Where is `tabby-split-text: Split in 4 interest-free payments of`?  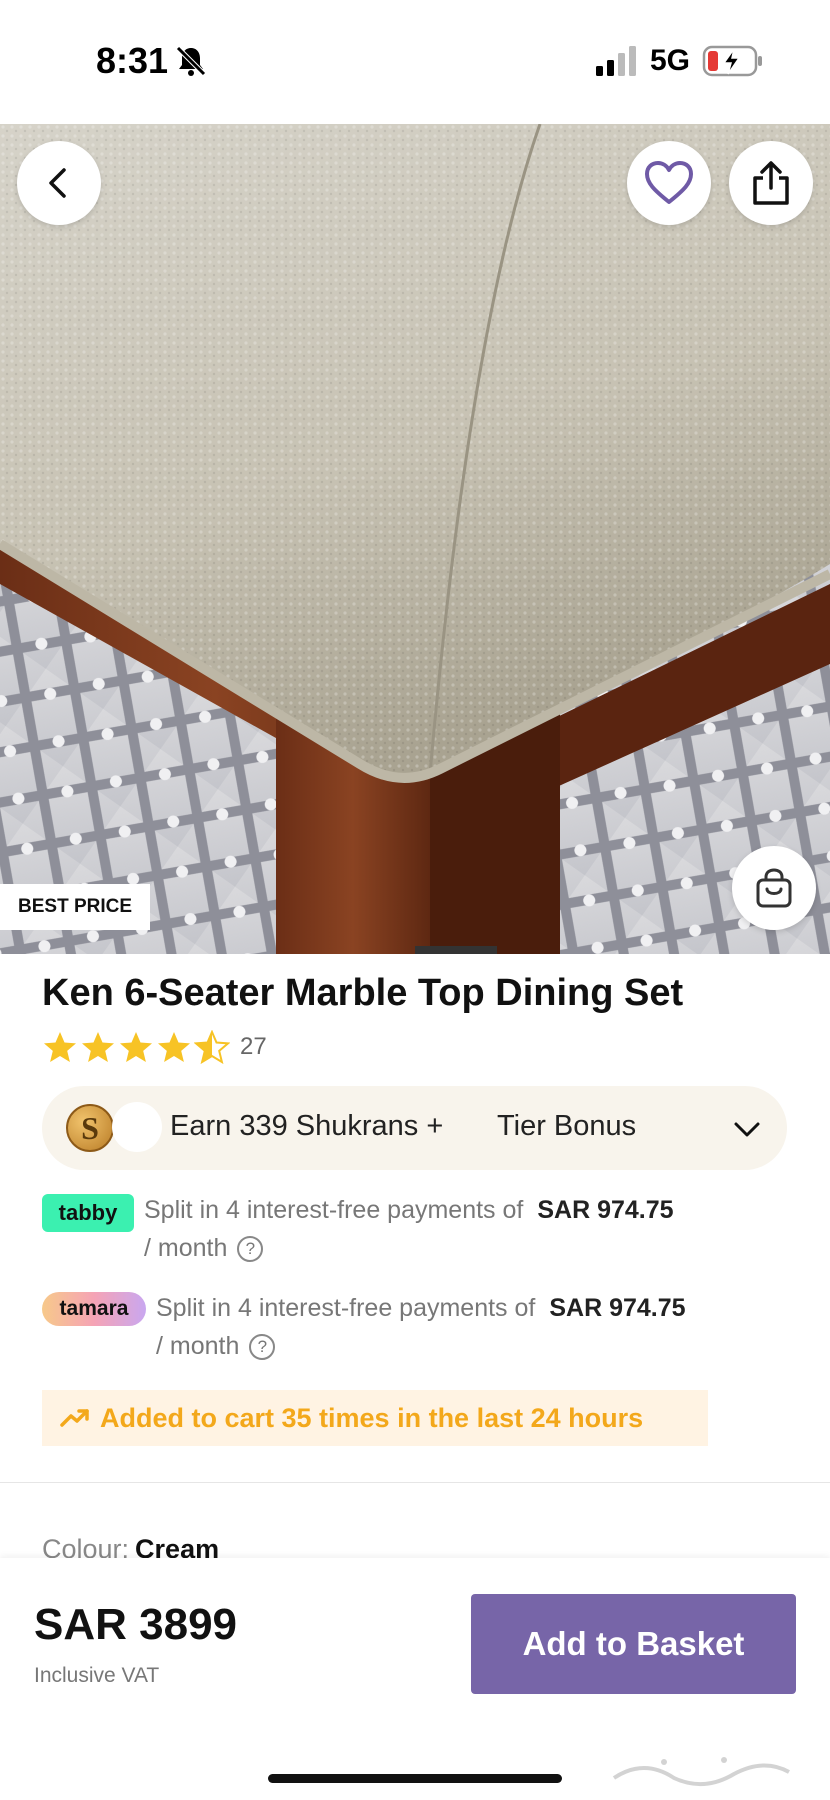
tabby-split-text: Split in 4 interest-free payments of is located at coordinates (334, 1210).